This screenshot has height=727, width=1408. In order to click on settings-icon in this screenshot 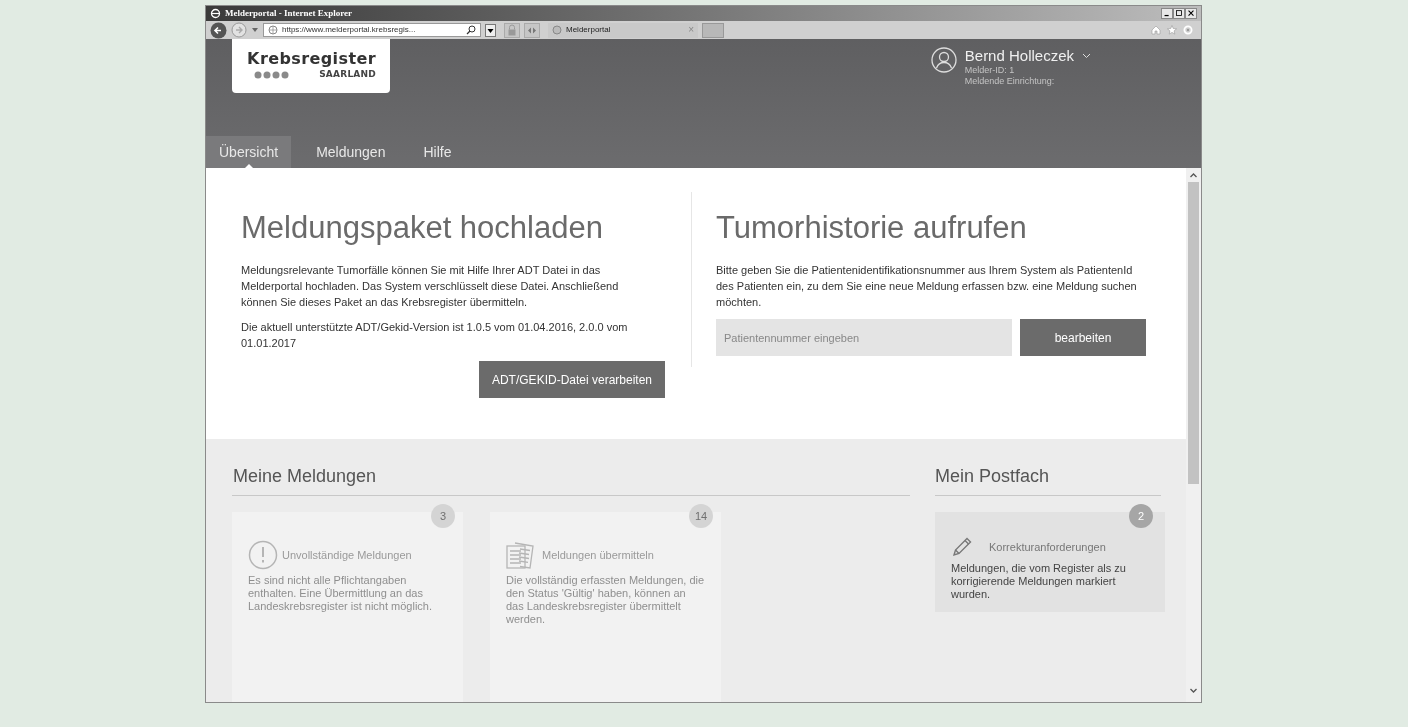, I will do `click(1188, 30)`.